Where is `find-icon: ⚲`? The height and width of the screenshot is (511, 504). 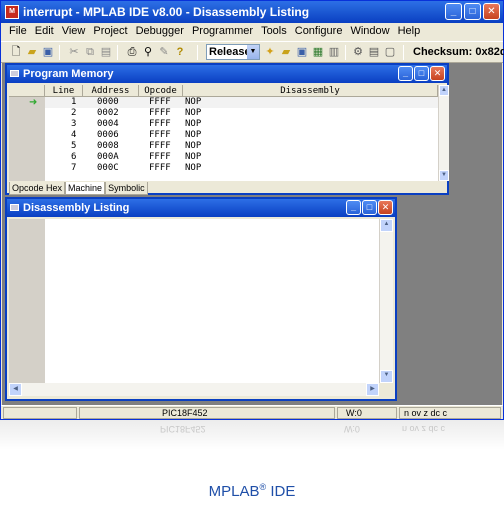 find-icon: ⚲ is located at coordinates (148, 52).